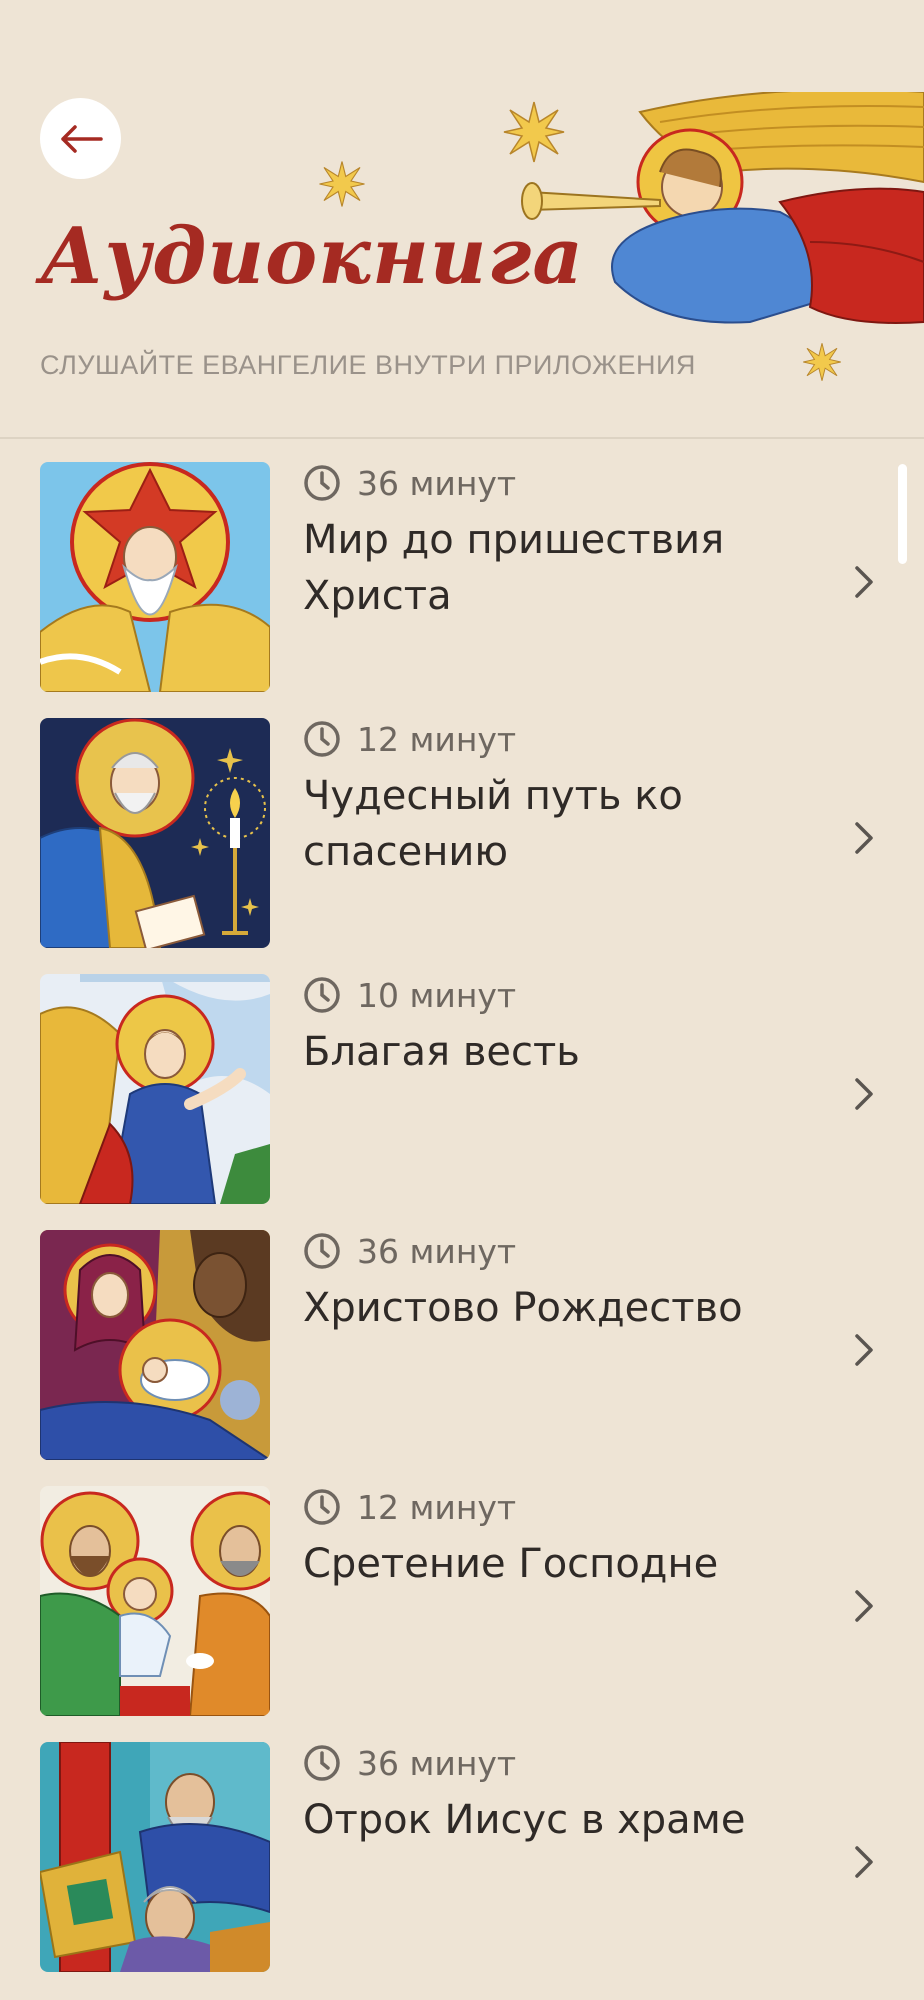 This screenshot has width=924, height=2000. Describe the element at coordinates (437, 995) in the screenshot. I see `duration-text: 10 минут` at that location.